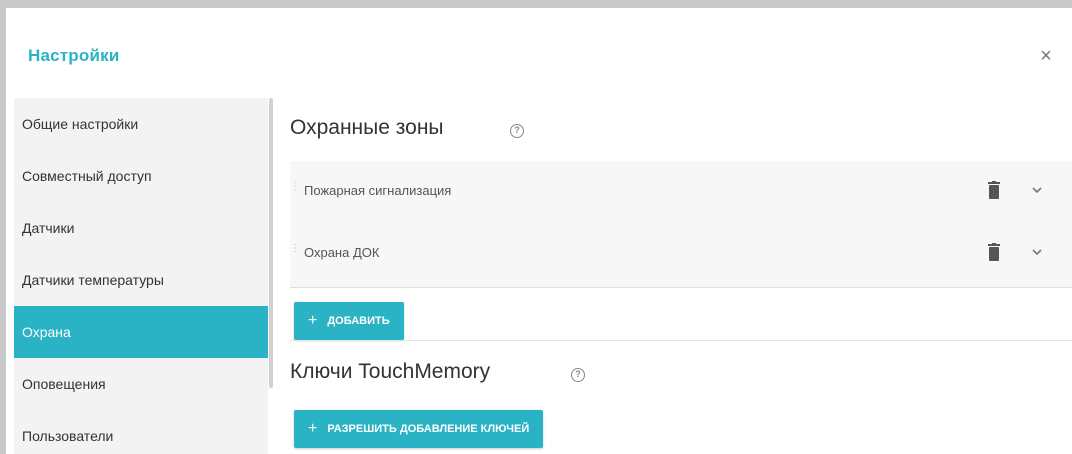 Image resolution: width=1072 pixels, height=454 pixels. Describe the element at coordinates (141, 228) in the screenshot. I see `sidebar-item-sensors: Датчики` at that location.